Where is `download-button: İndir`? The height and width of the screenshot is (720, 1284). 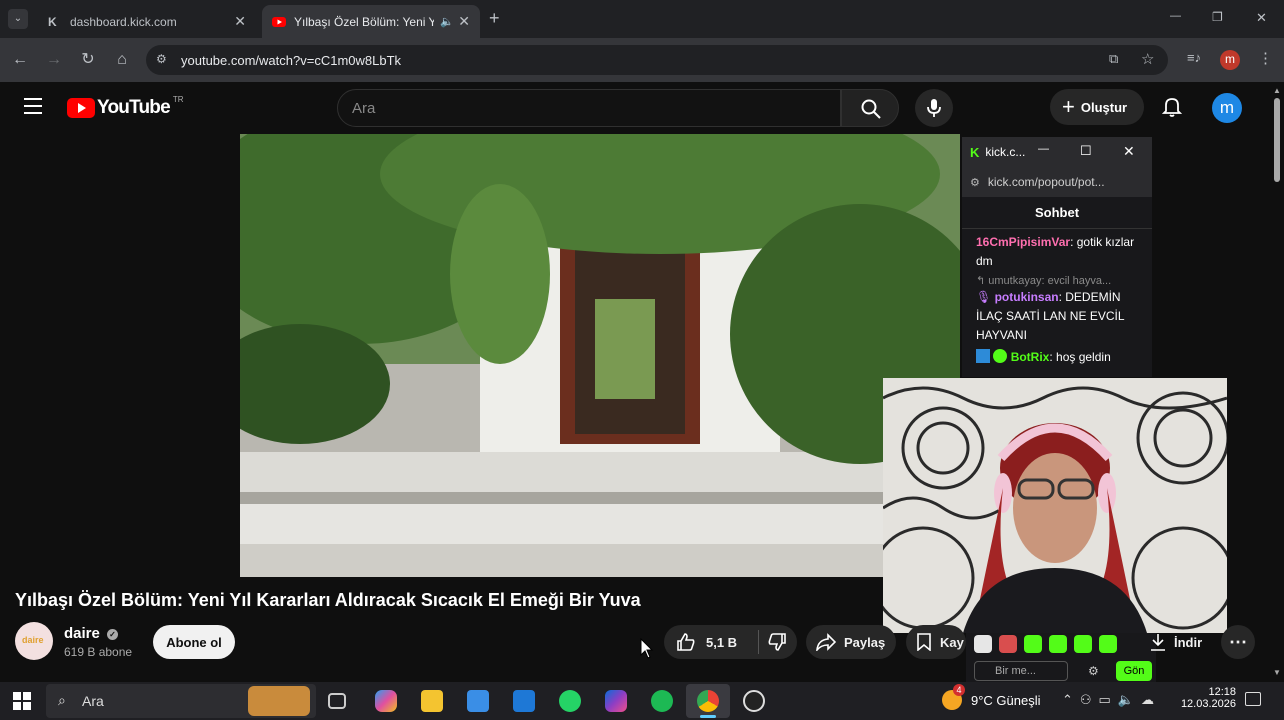 download-button: İndir is located at coordinates (1177, 642).